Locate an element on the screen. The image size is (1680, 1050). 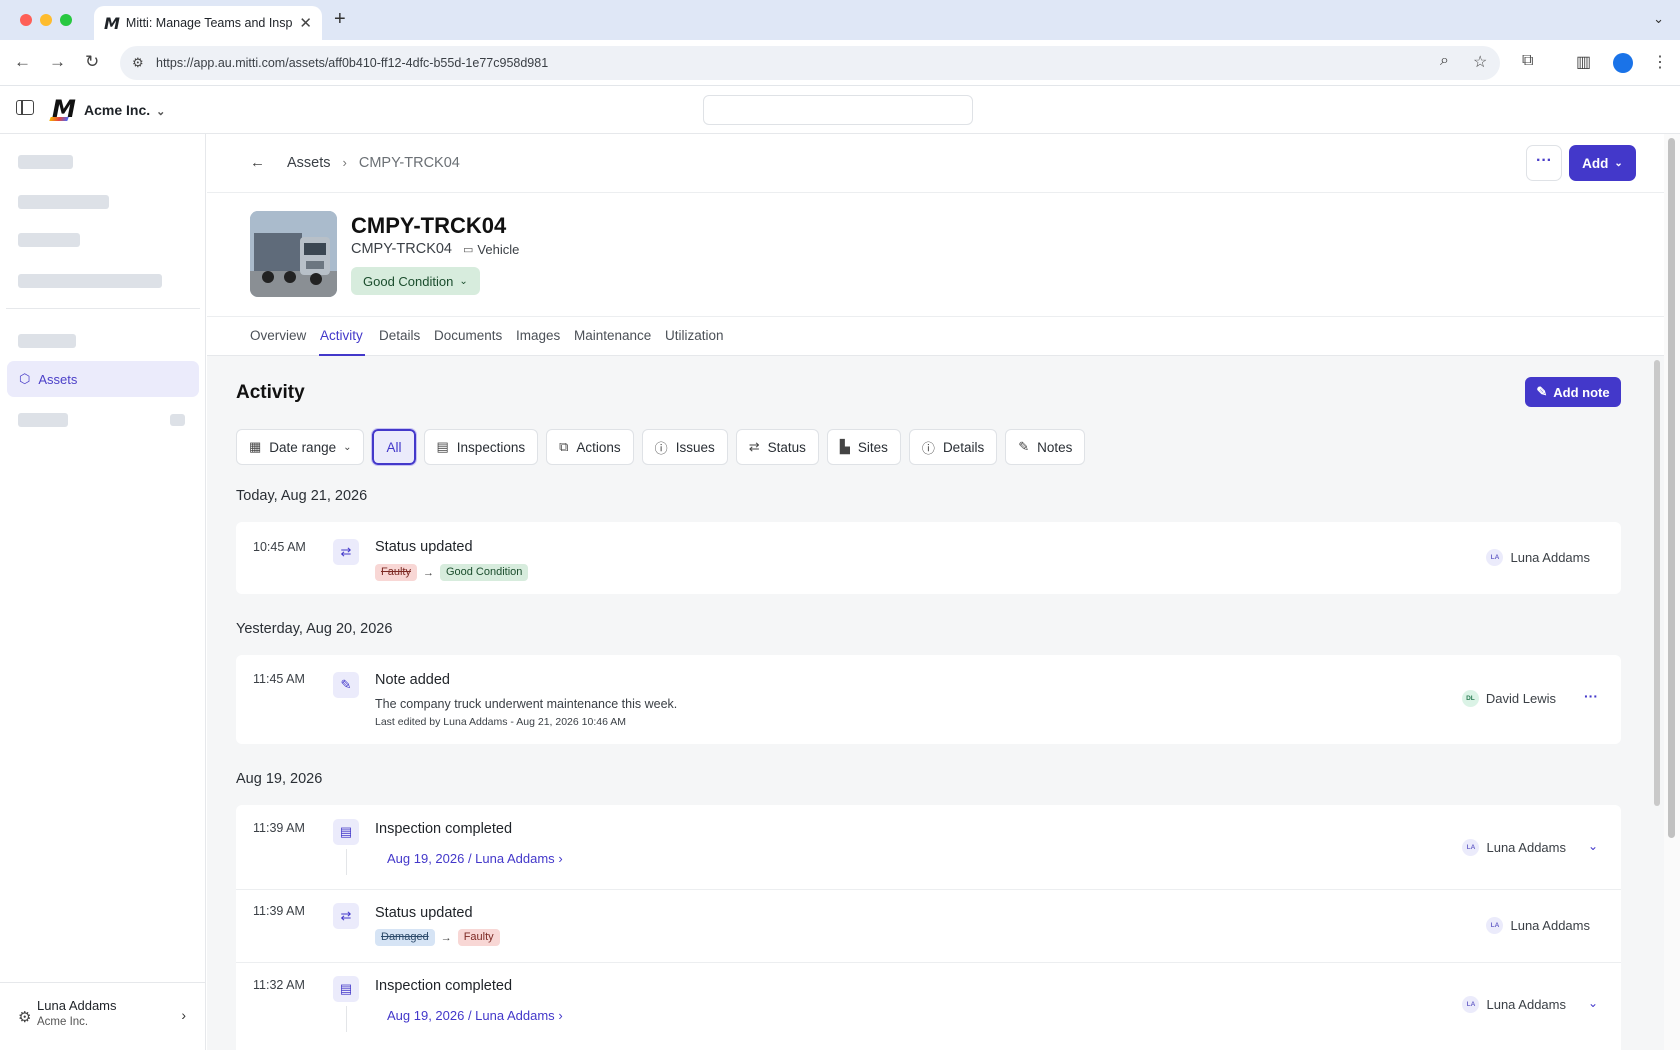
tab-search-chevron-icon: ⌄ is located at coordinates (1658, 19).